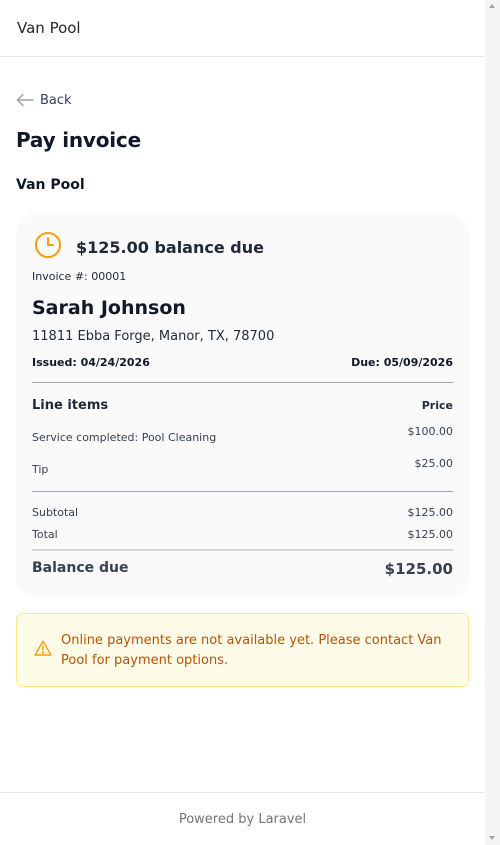 The image size is (500, 845). Describe the element at coordinates (434, 463) in the screenshot. I see `line-item-price: $25.00` at that location.